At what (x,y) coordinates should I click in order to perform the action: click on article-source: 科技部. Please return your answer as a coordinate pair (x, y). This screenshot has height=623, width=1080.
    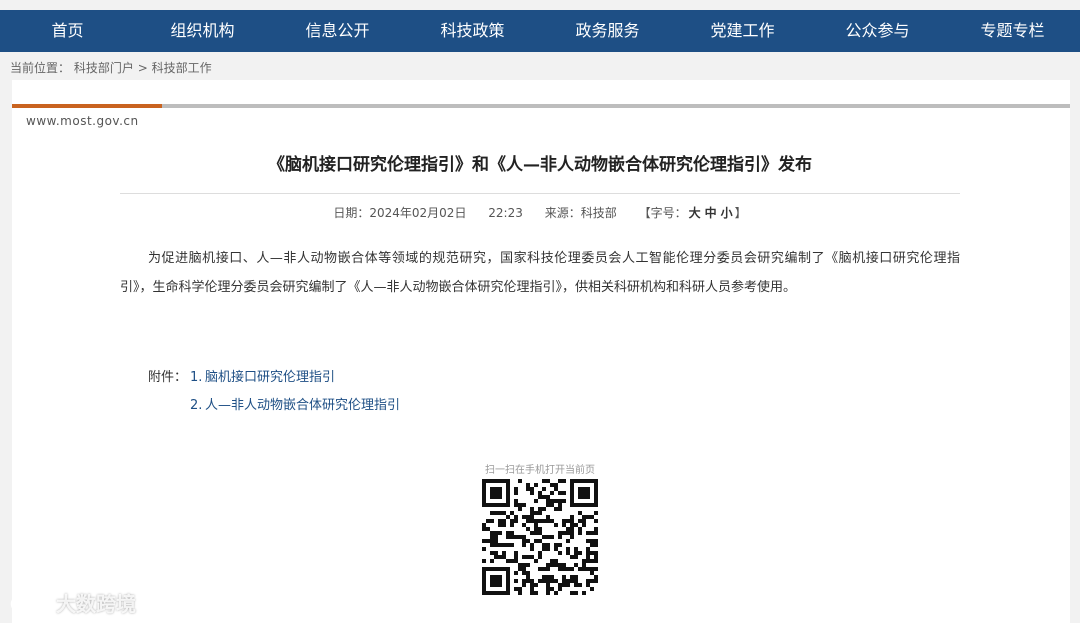
    Looking at the image, I should click on (598, 213).